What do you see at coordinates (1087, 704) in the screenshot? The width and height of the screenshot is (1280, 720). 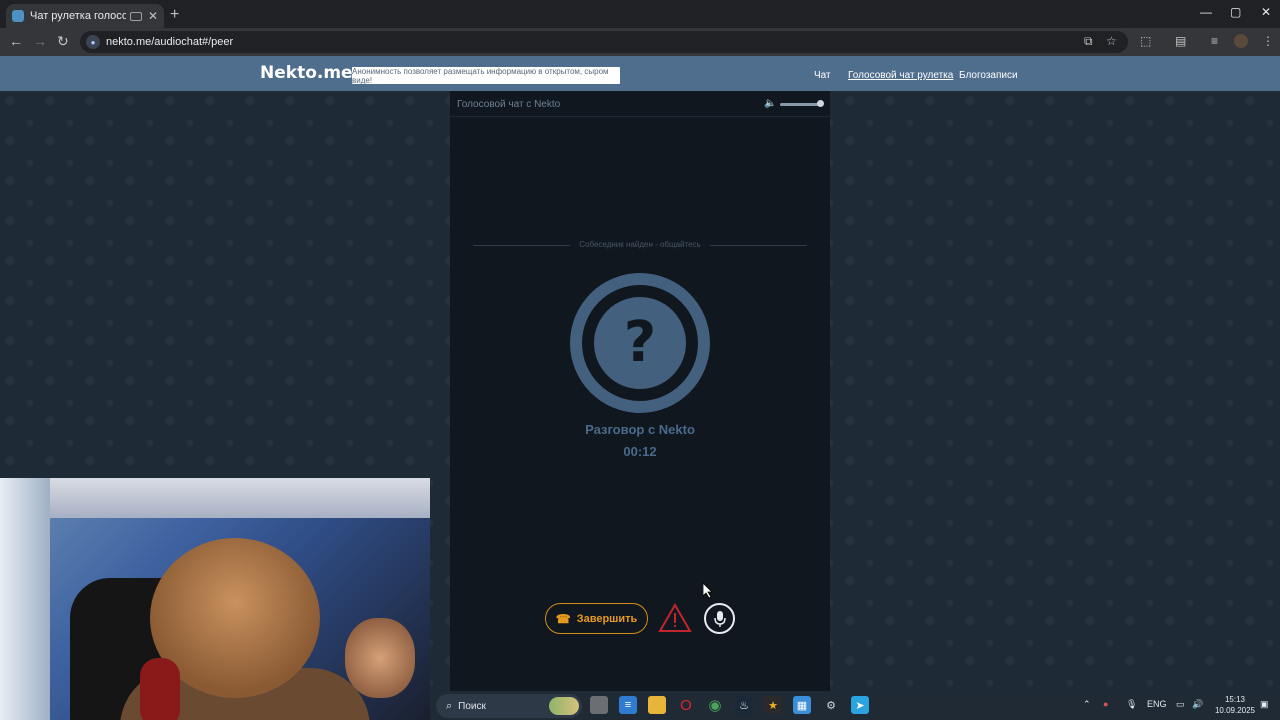 I see `tray-chevron-icon: ⌃` at bounding box center [1087, 704].